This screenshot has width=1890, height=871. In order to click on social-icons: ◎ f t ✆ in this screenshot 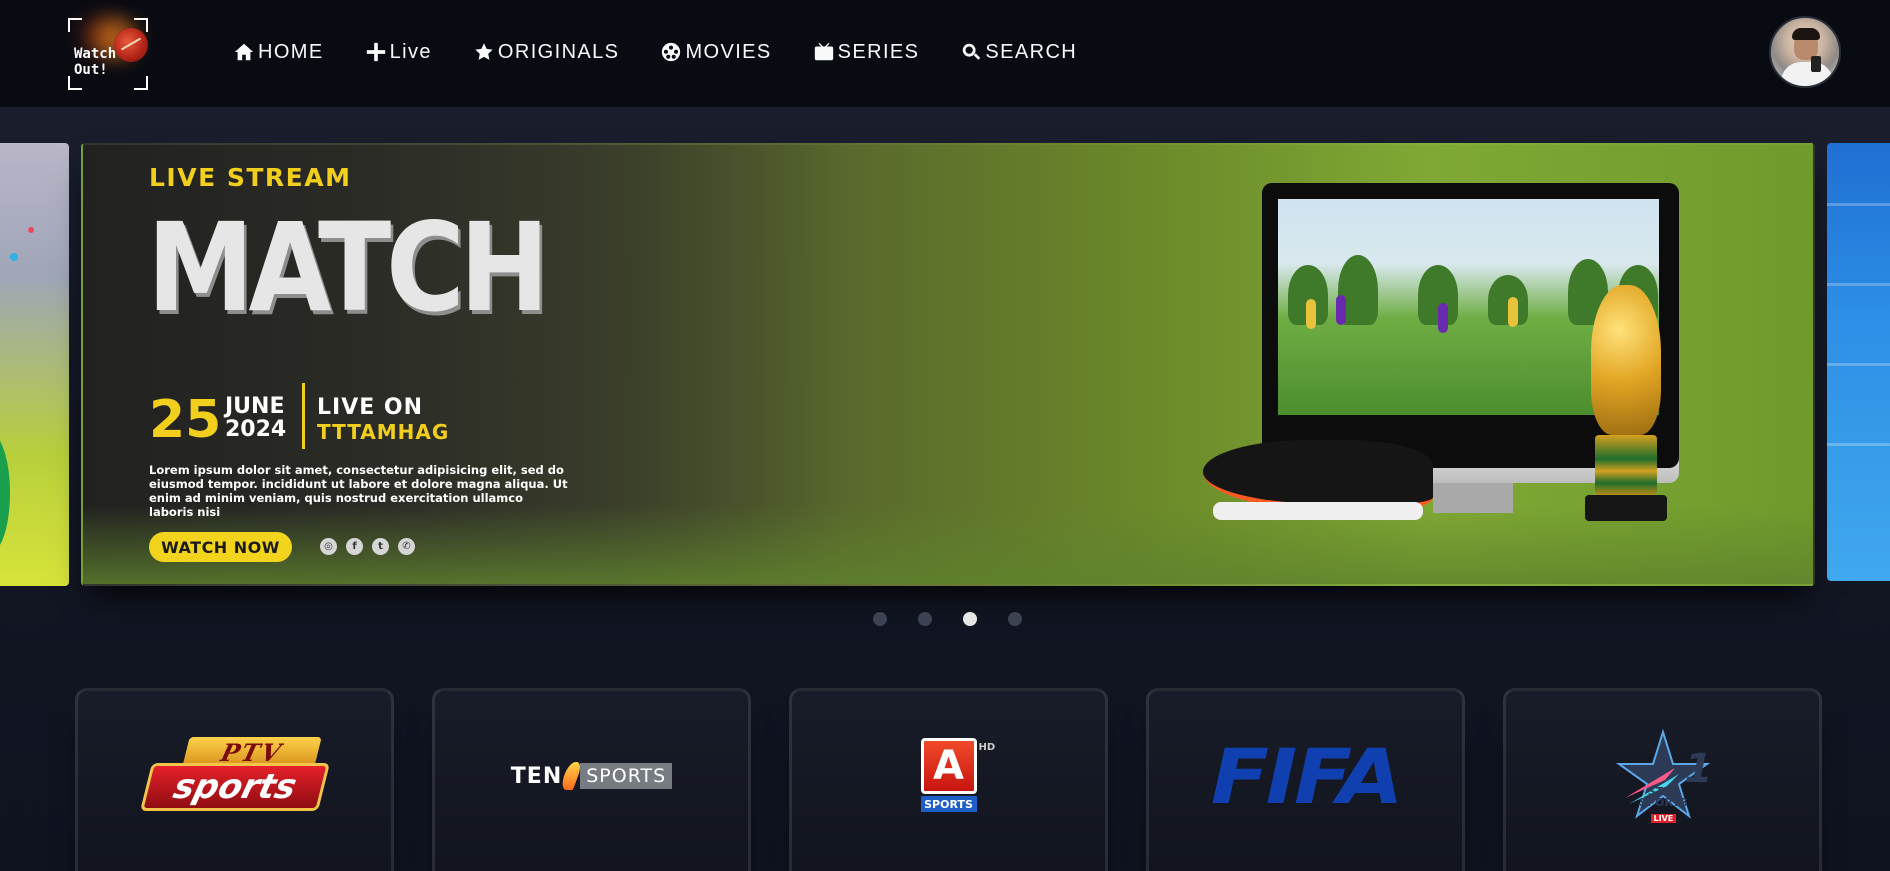, I will do `click(367, 546)`.